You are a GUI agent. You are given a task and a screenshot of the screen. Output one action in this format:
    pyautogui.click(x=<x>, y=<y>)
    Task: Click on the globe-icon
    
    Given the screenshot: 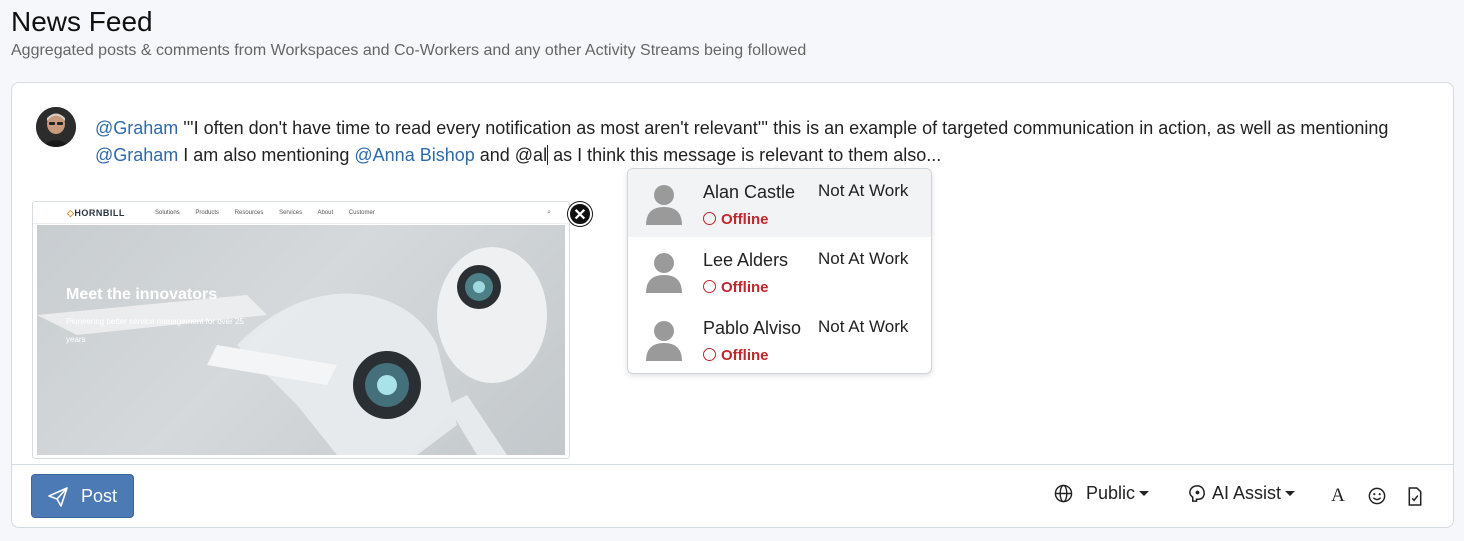 What is the action you would take?
    pyautogui.click(x=1063, y=493)
    